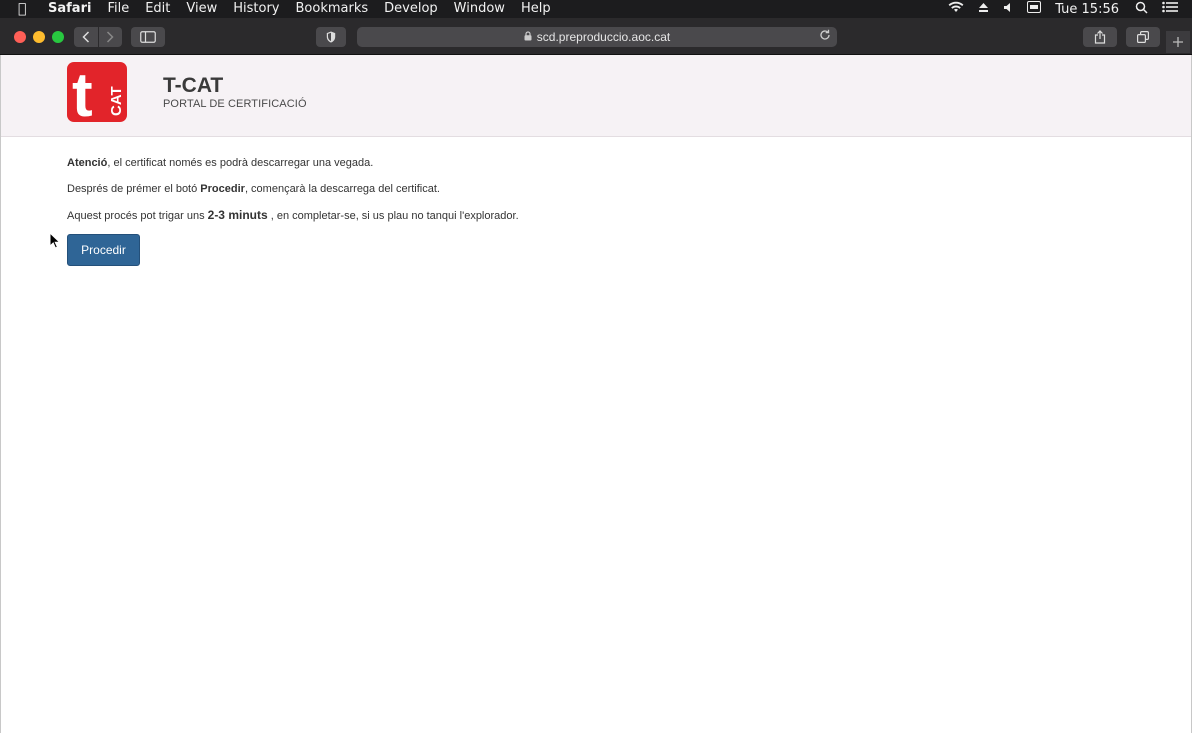 Image resolution: width=1192 pixels, height=733 pixels. Describe the element at coordinates (116, 101) in the screenshot. I see `logo-word-cat: CAT` at that location.